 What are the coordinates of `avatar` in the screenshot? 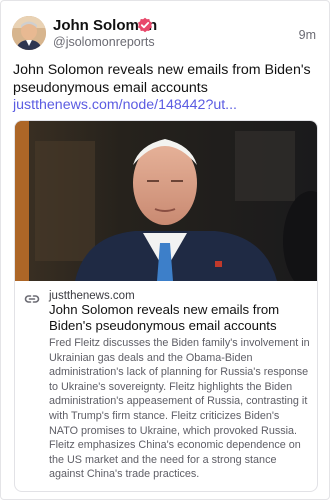 It's located at (29, 33).